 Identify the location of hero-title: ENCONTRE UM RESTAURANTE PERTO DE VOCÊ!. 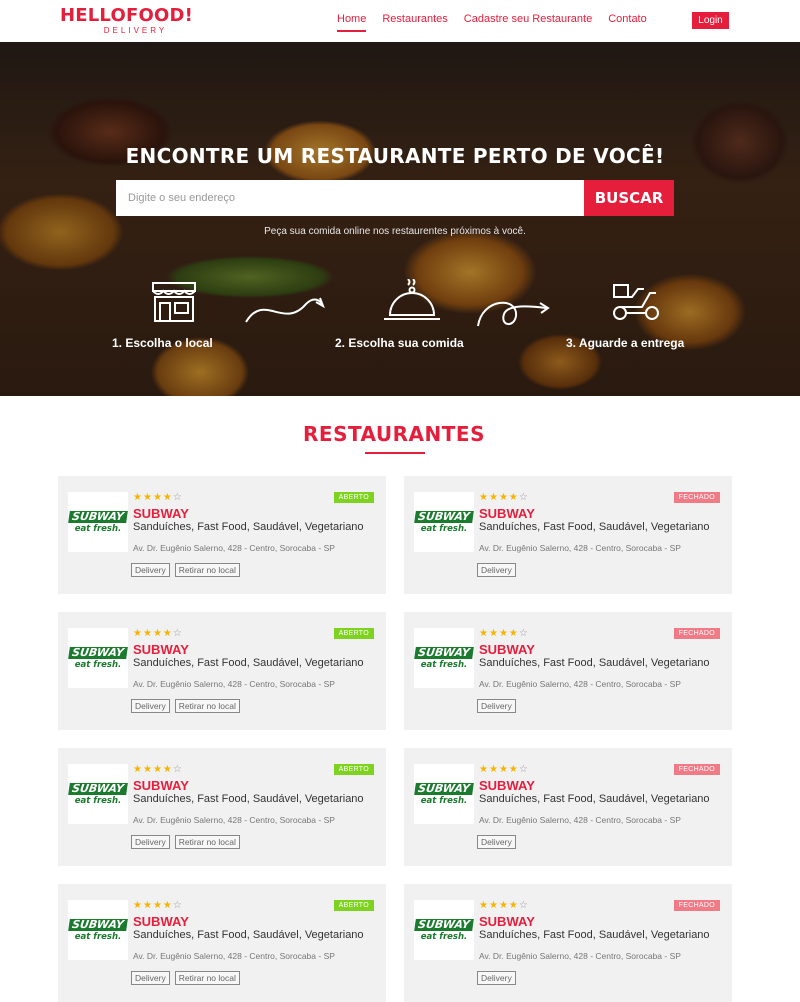
(395, 156).